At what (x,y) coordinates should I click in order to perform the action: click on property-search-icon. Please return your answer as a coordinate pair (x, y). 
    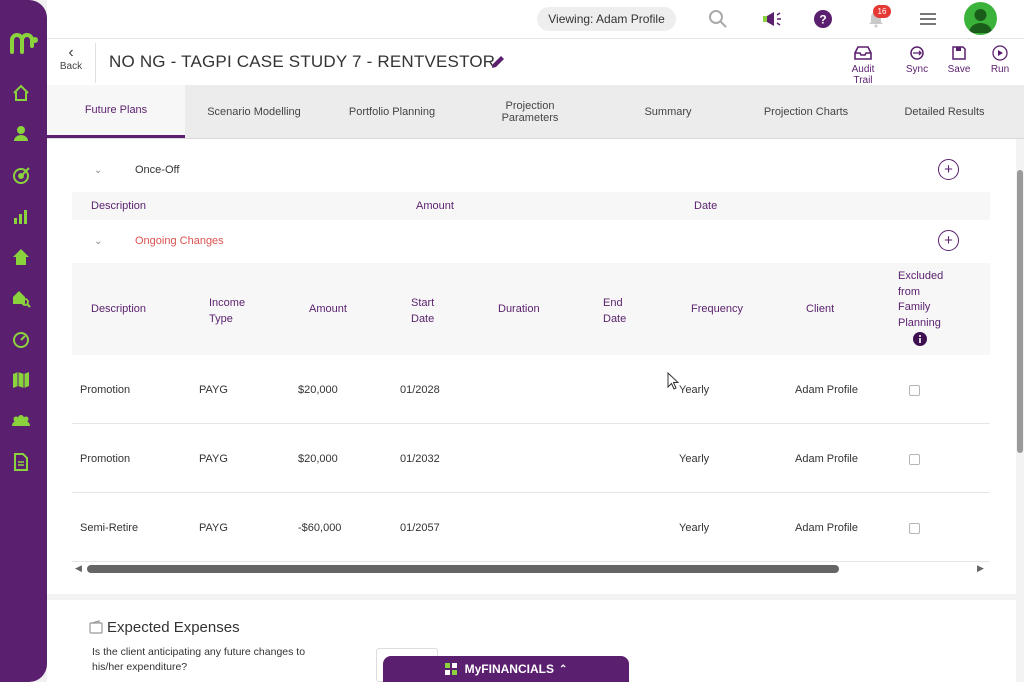
    Looking at the image, I should click on (21, 298).